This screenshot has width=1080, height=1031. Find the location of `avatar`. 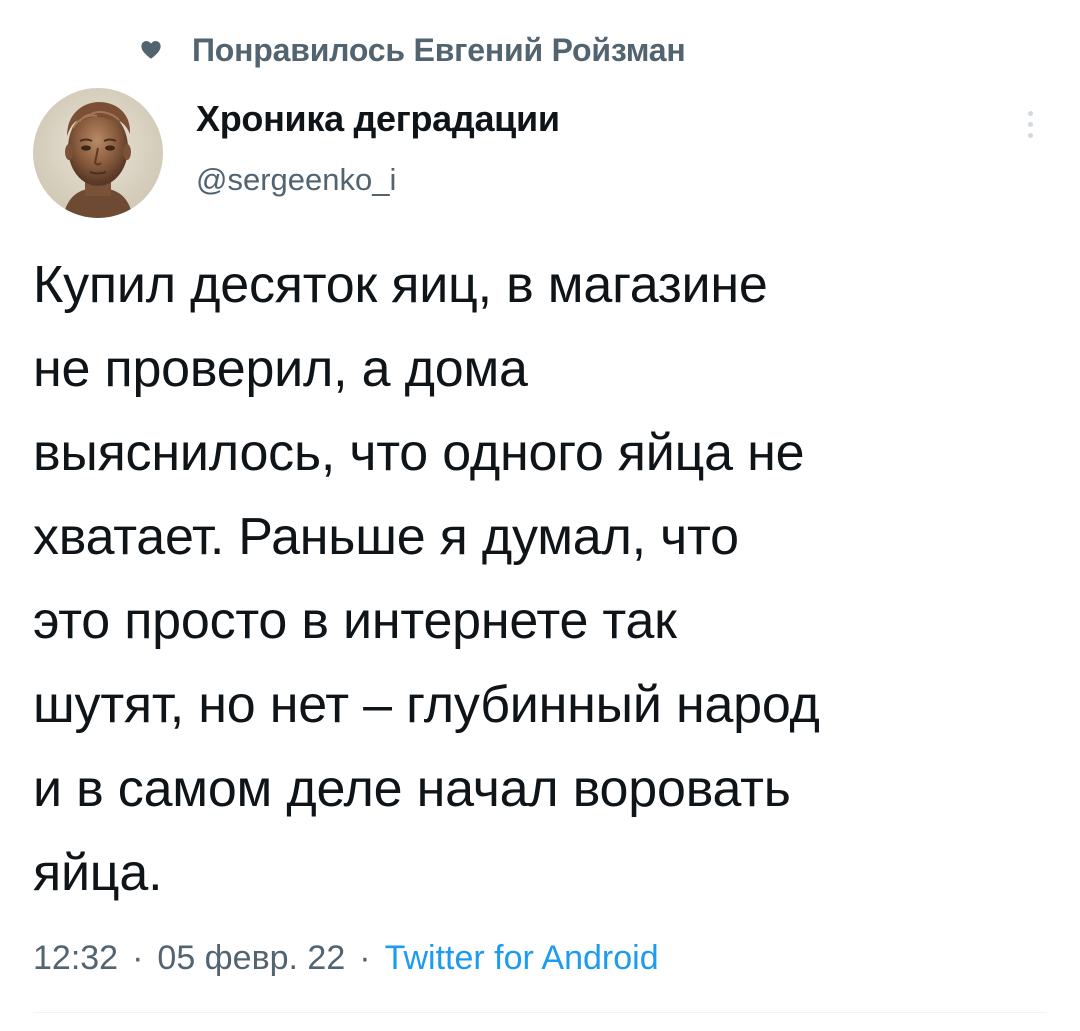

avatar is located at coordinates (98, 153).